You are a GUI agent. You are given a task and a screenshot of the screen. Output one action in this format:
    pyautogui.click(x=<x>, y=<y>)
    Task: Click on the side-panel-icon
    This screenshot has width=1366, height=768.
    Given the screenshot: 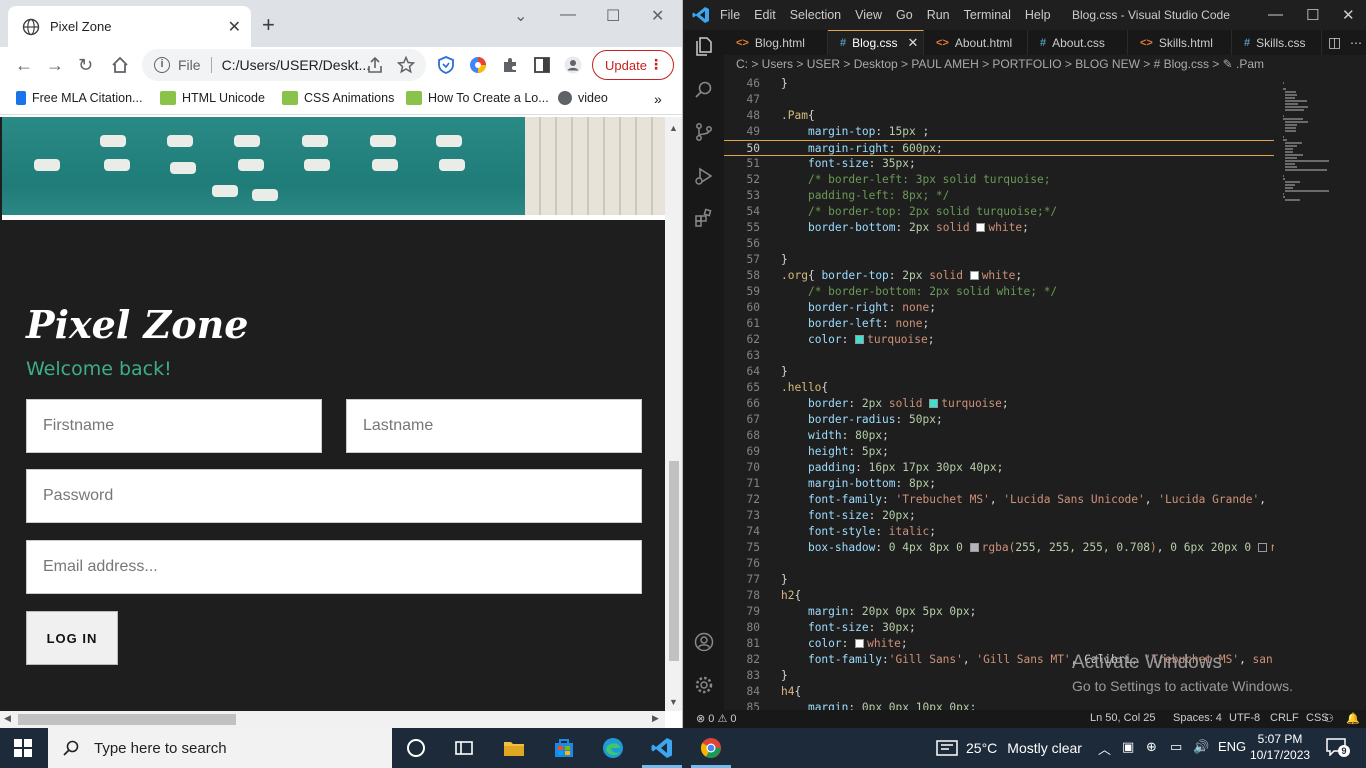 What is the action you would take?
    pyautogui.click(x=542, y=65)
    